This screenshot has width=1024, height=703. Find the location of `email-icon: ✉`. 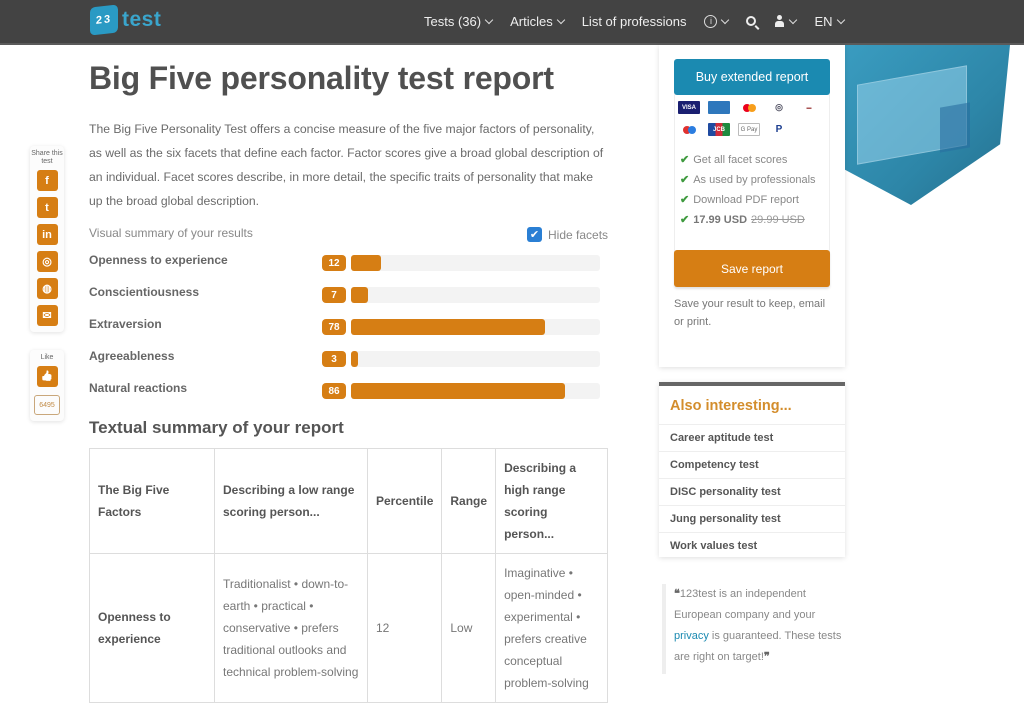

email-icon: ✉ is located at coordinates (47, 316).